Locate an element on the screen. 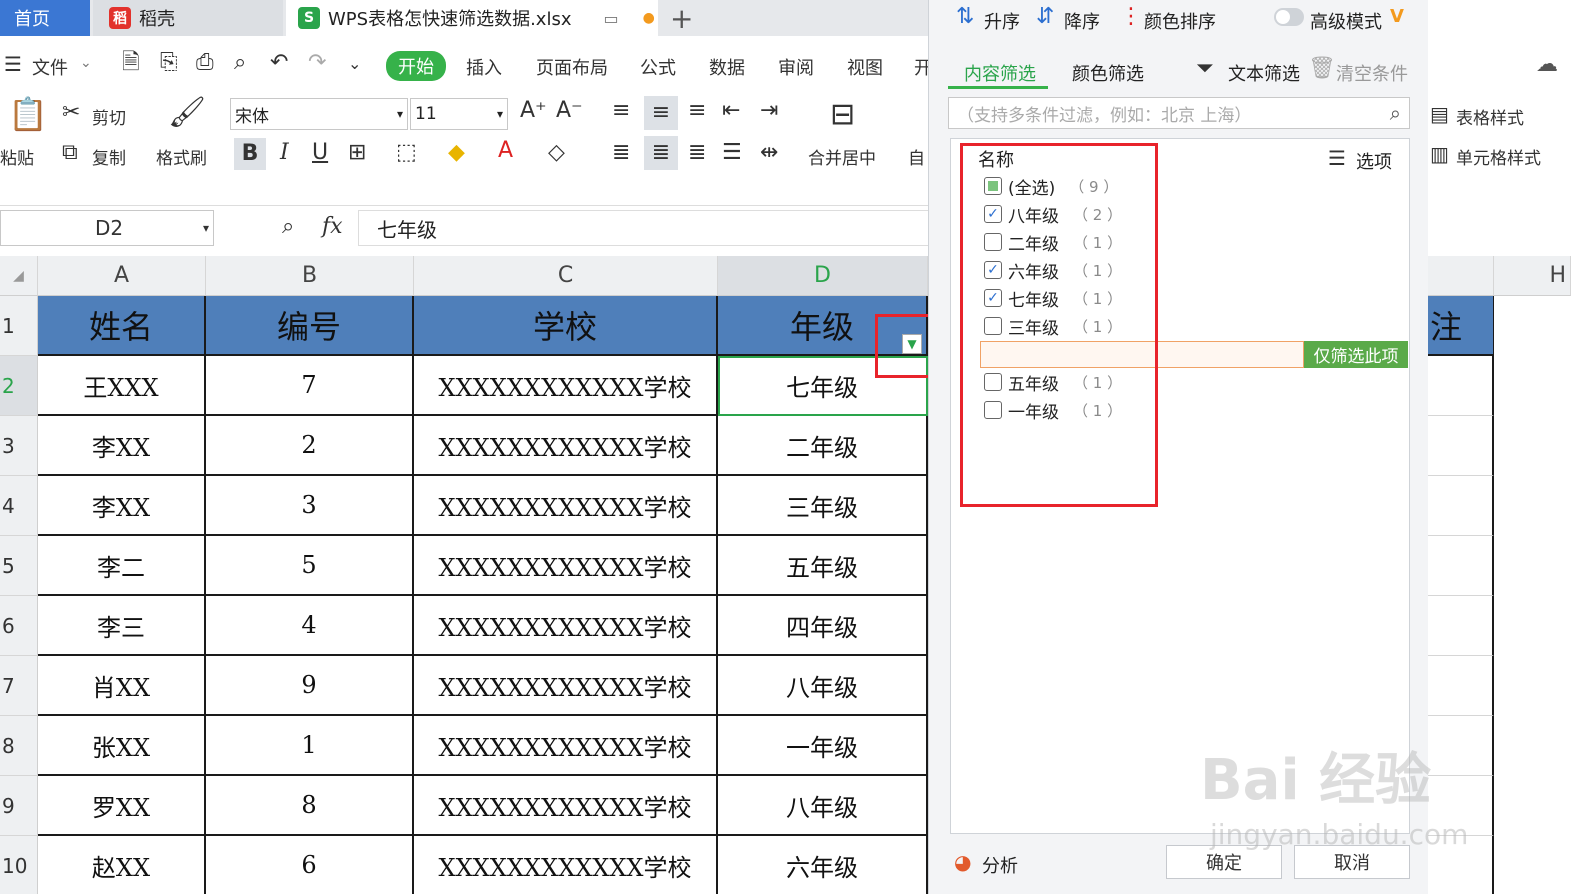  table-cell: 9 is located at coordinates (310, 686).